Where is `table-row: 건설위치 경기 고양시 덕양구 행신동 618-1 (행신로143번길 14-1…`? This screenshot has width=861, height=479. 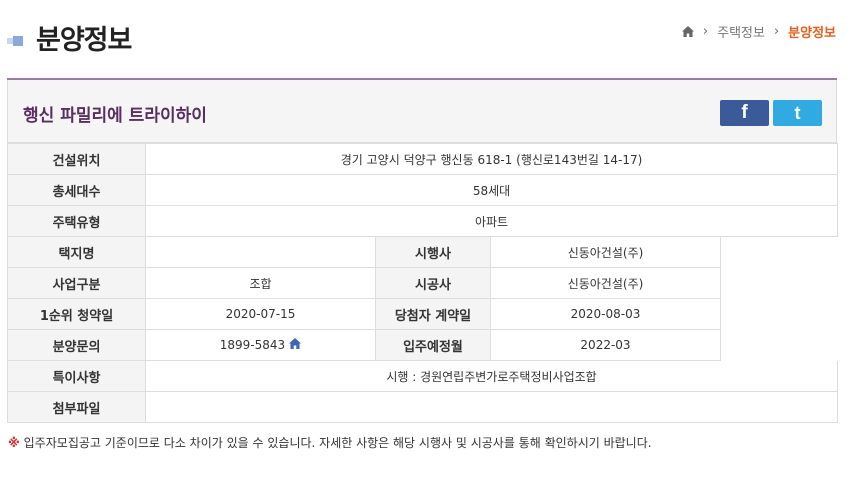 table-row: 건설위치 경기 고양시 덕양구 행신동 618-1 (행신로143번길 14-1… is located at coordinates (423, 159).